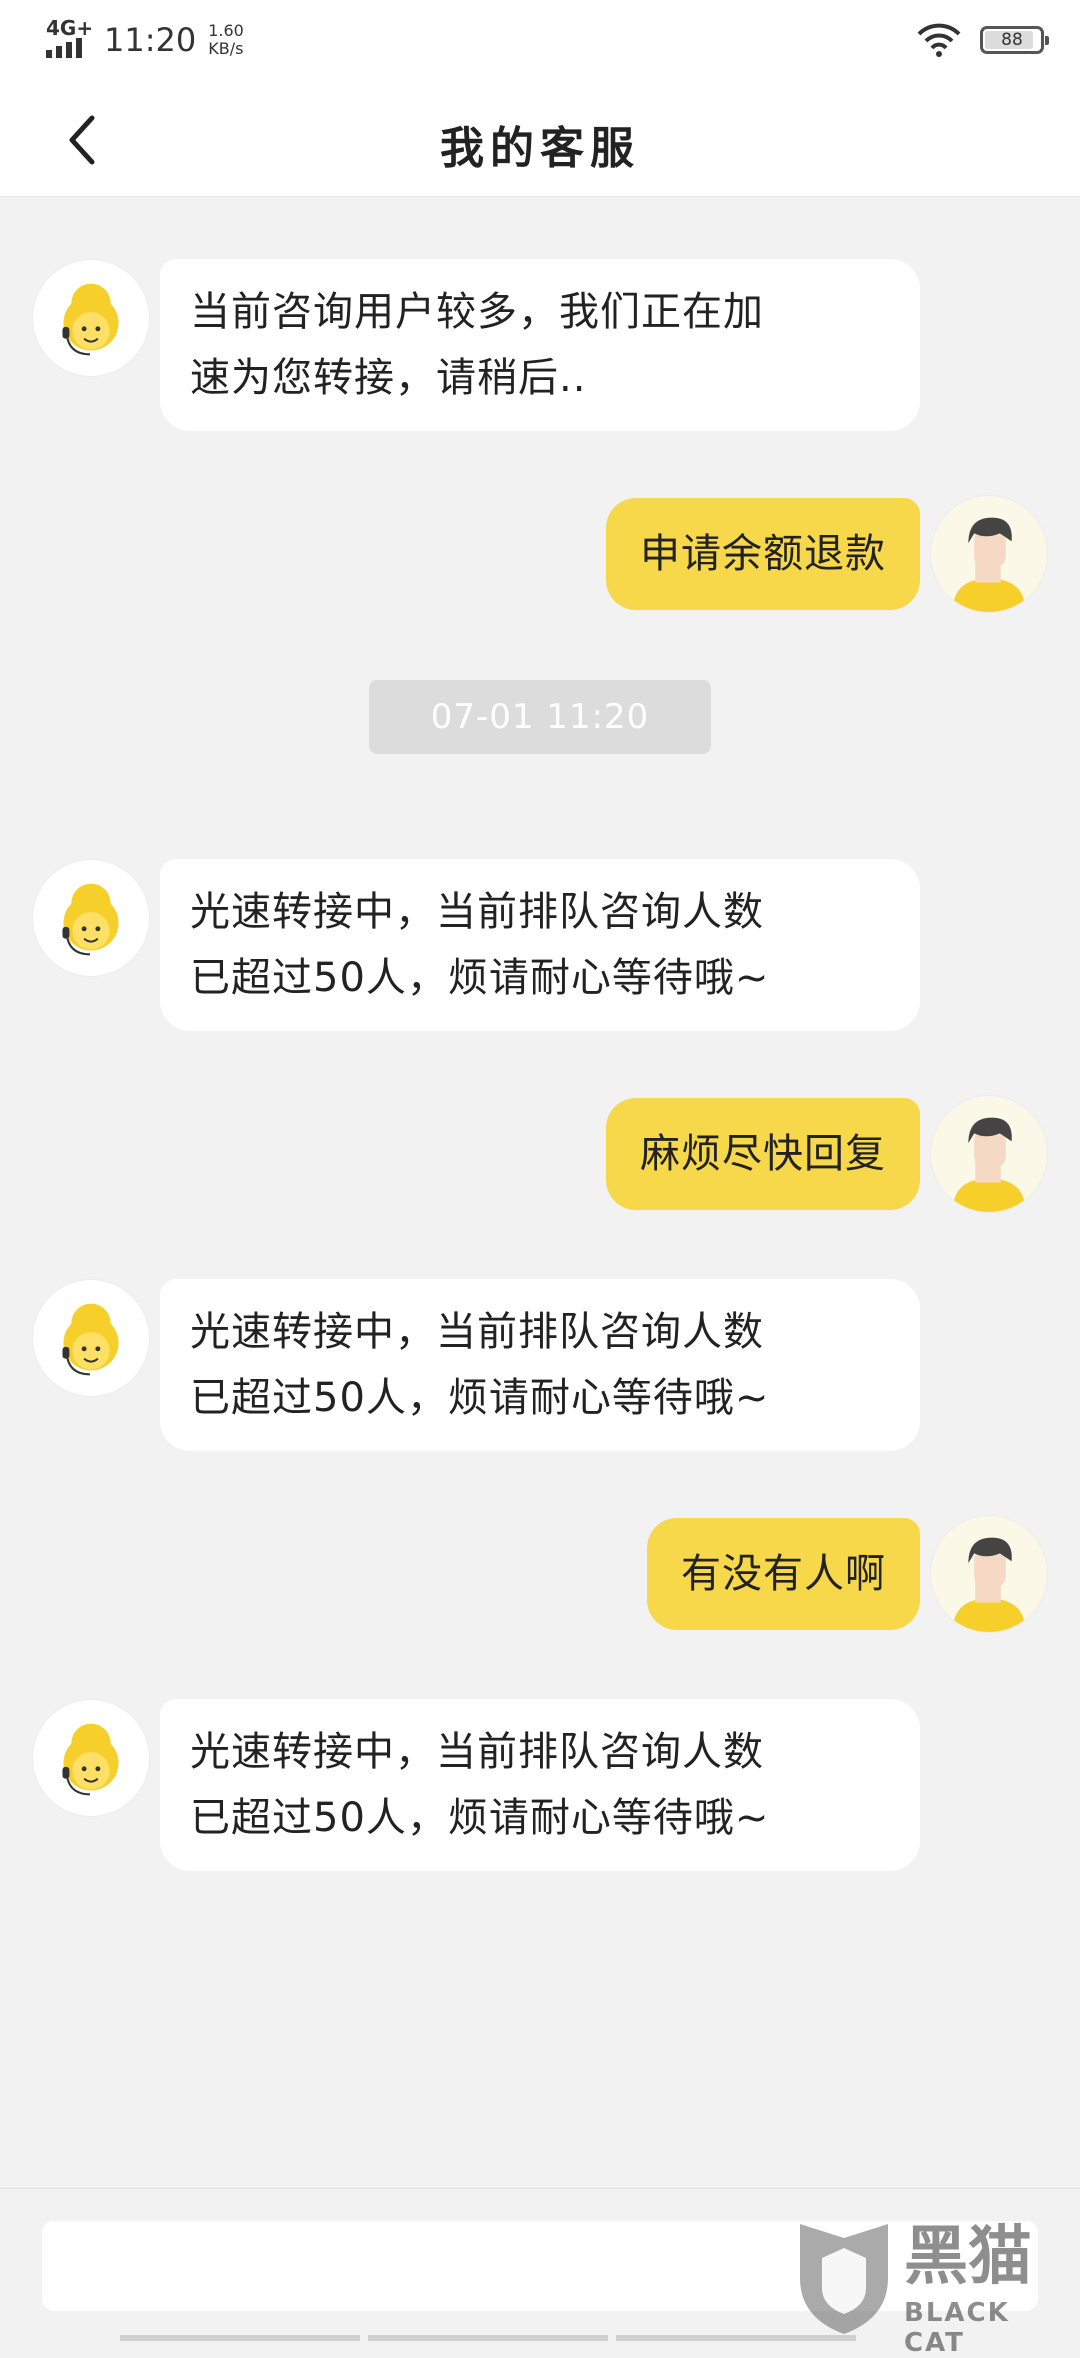 The image size is (1080, 2358). Describe the element at coordinates (540, 42) in the screenshot. I see `status-bar: 4G+ 11:20 1.60 KB/s 88` at that location.